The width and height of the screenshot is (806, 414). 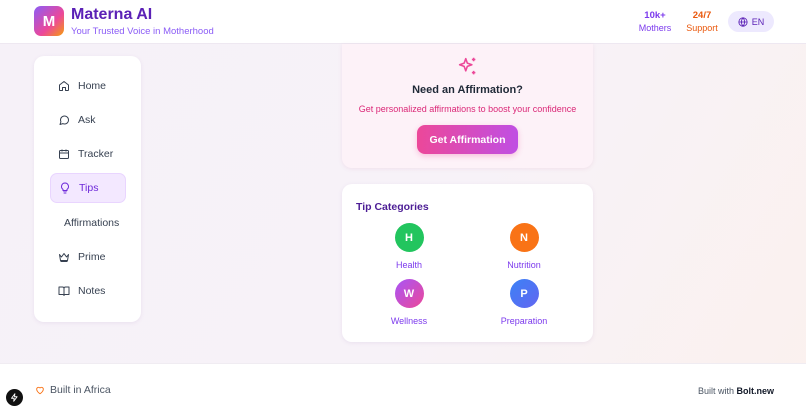 What do you see at coordinates (64, 154) in the screenshot?
I see `calendar-icon` at bounding box center [64, 154].